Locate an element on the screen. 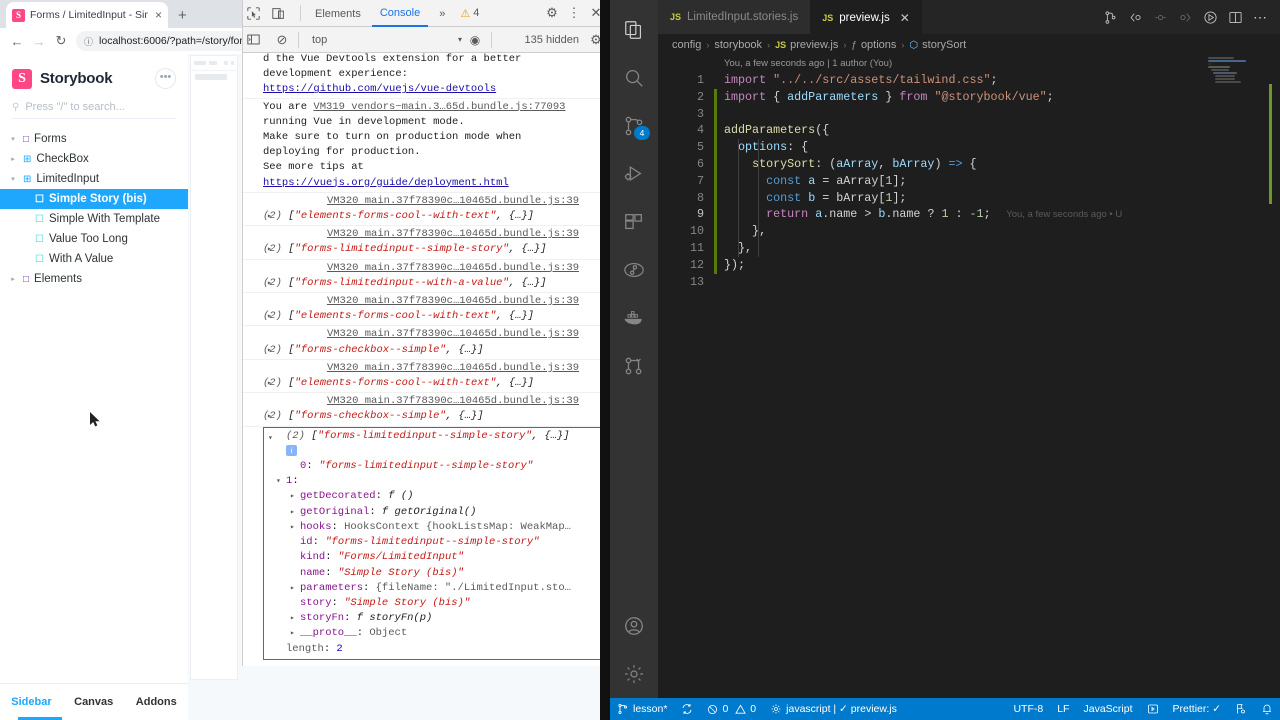 This screenshot has height=720, width=1280. code-line: 4 addParameters({ is located at coordinates (969, 131).